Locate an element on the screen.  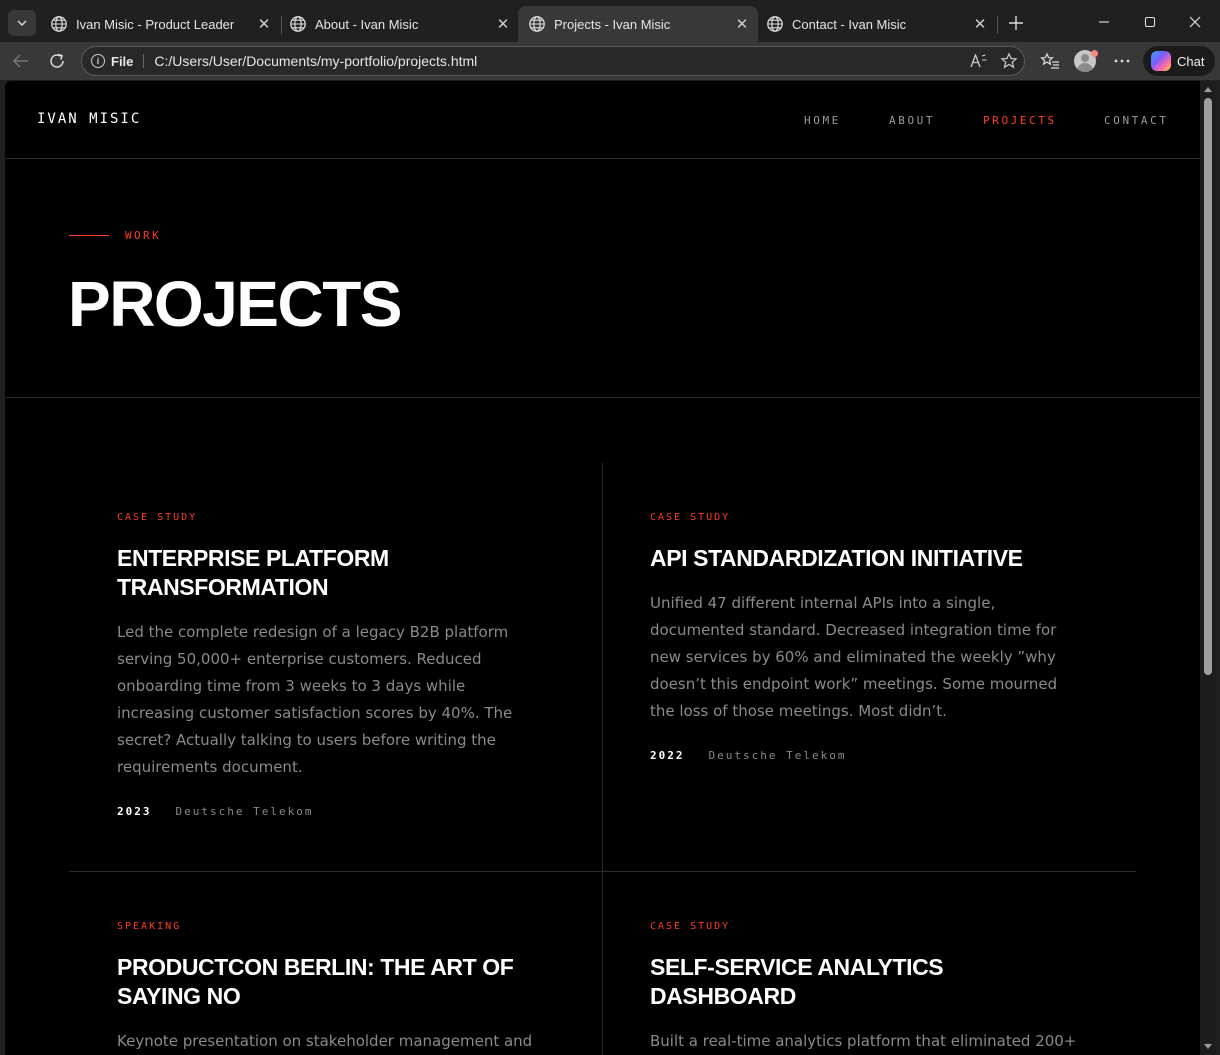
site-header: IVAN MISIC HOME ABOUT PROJECTS CONTACT is located at coordinates (602, 120).